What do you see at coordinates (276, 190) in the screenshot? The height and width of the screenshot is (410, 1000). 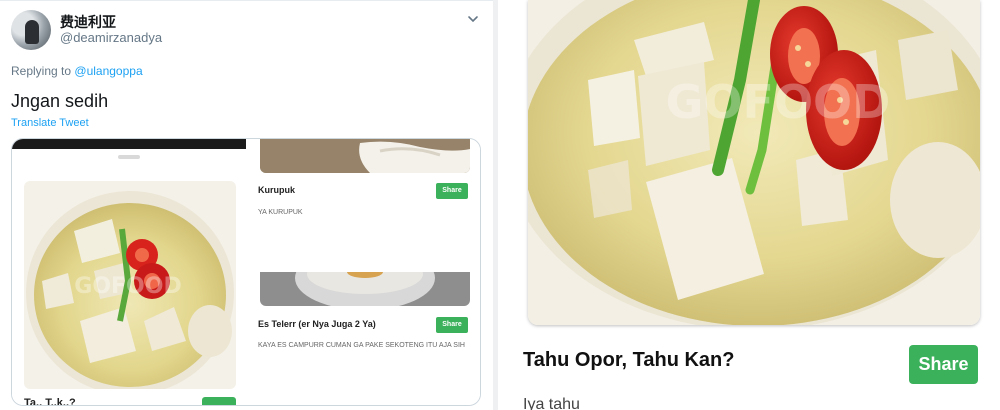 I see `item-name: Kurupuk` at bounding box center [276, 190].